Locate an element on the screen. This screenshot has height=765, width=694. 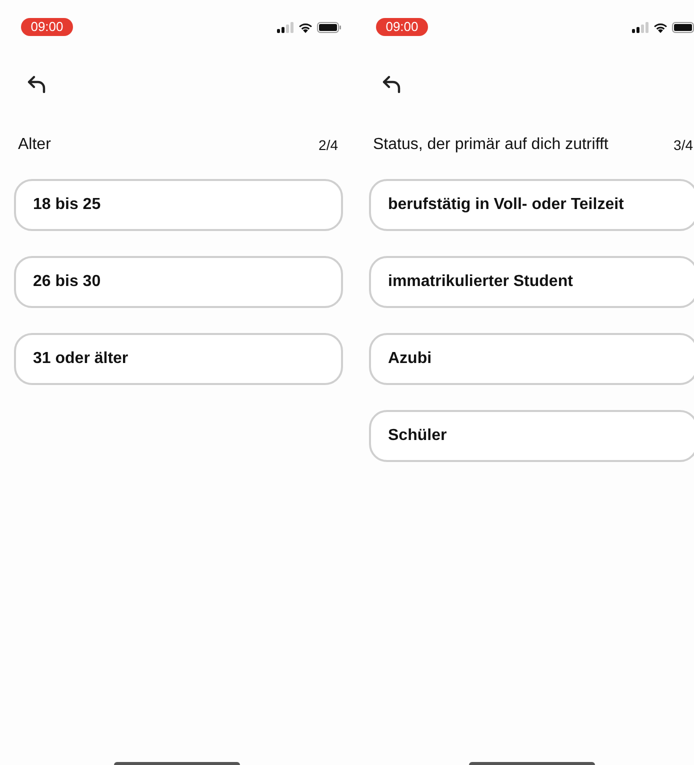
answer-option: Azubi is located at coordinates (531, 359).